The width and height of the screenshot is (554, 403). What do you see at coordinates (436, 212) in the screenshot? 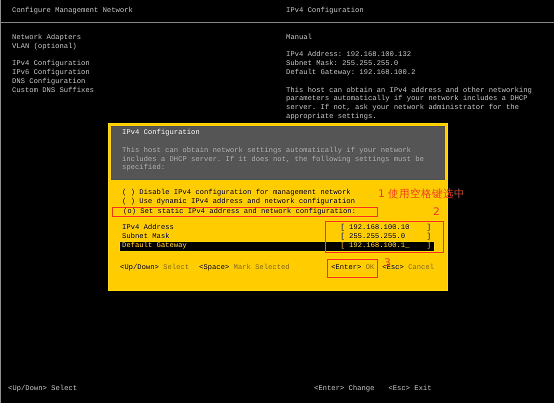
I see `annotation-text: 2` at bounding box center [436, 212].